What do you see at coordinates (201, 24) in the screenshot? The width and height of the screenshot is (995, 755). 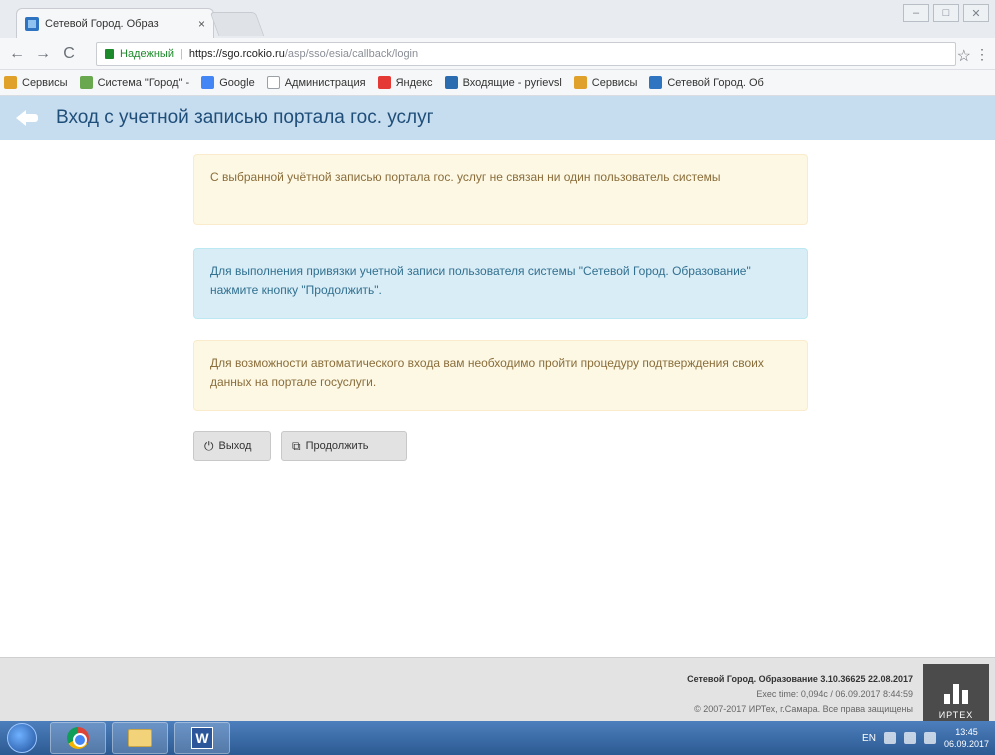 I see `tab-close-icon: ×` at bounding box center [201, 24].